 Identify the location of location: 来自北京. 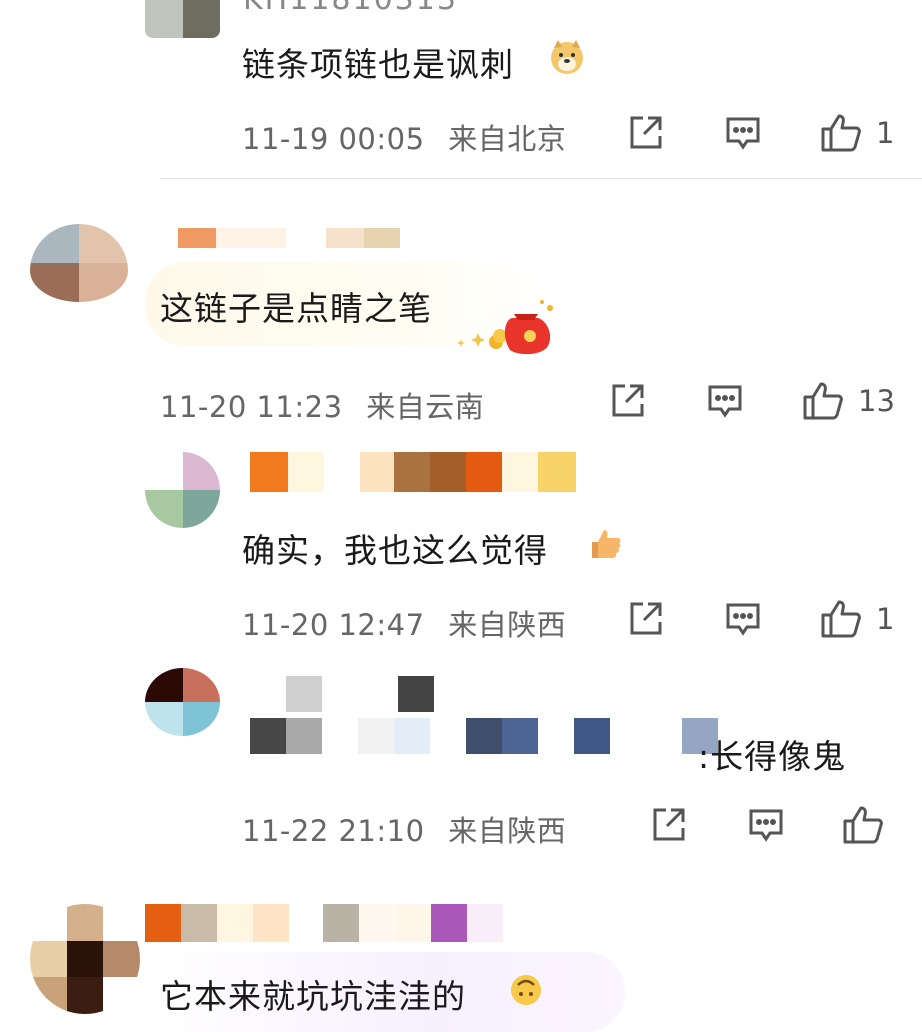
(507, 139).